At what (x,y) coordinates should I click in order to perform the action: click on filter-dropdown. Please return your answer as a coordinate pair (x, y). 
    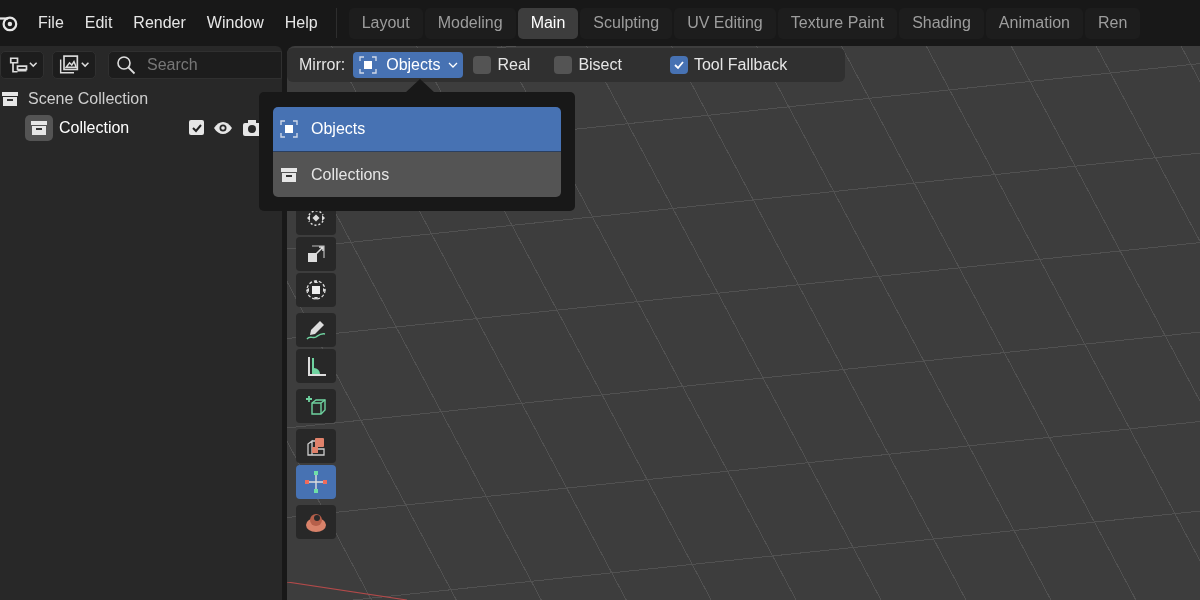
    Looking at the image, I should click on (74, 65).